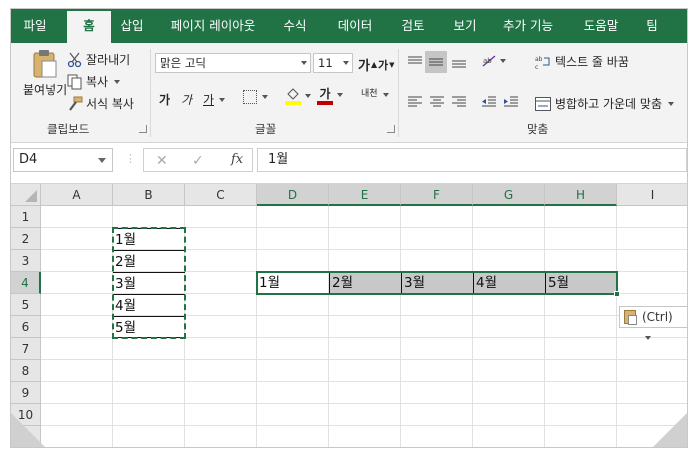 This screenshot has height=460, width=698. Describe the element at coordinates (186, 99) in the screenshot. I see `italic-button: 가` at that location.